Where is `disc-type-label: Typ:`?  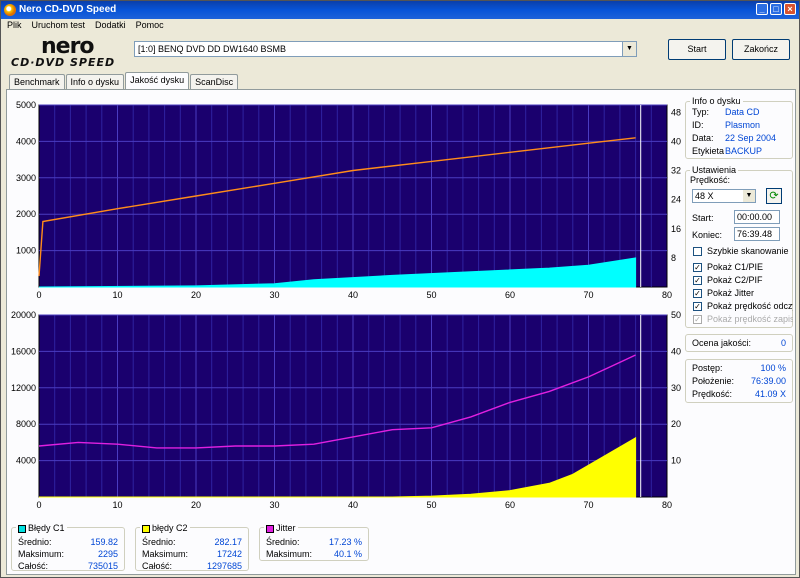 disc-type-label: Typ: is located at coordinates (701, 112).